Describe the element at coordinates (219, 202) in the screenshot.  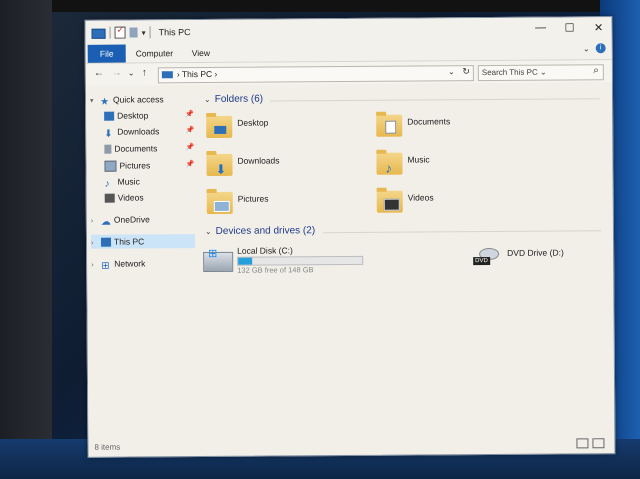
I see `pictures-folder-icon` at that location.